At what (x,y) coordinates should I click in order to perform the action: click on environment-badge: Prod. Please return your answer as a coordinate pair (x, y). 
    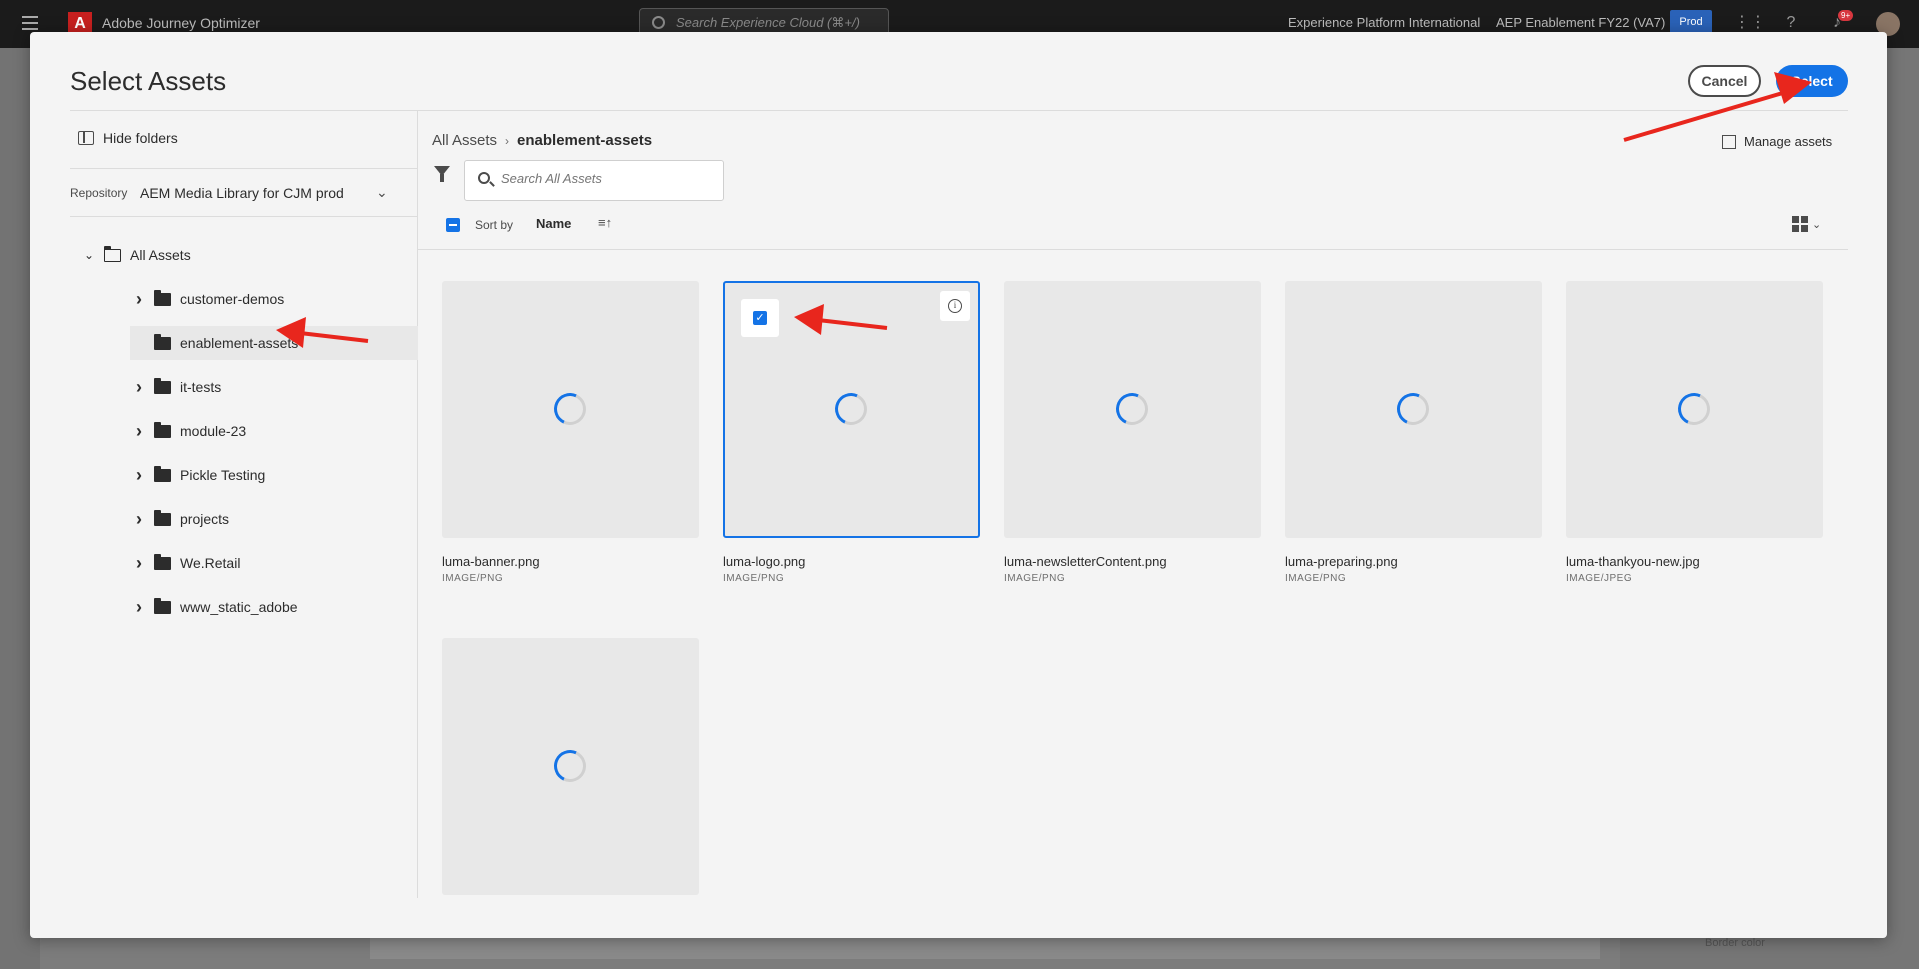
    Looking at the image, I should click on (1691, 22).